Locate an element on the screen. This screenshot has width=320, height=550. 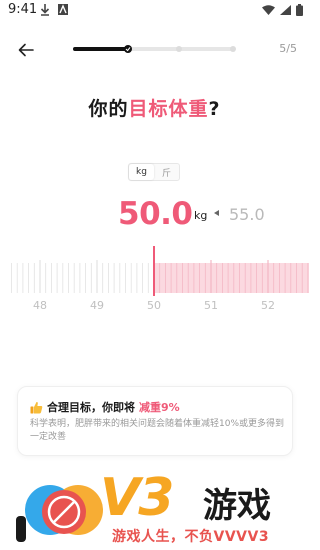
progress-current-step-dot is located at coordinates (128, 49).